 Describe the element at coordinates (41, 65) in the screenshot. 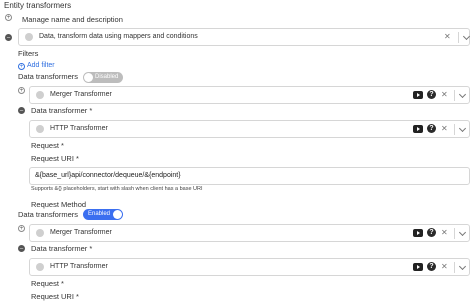

I see `add-filter-link: Add filter` at that location.